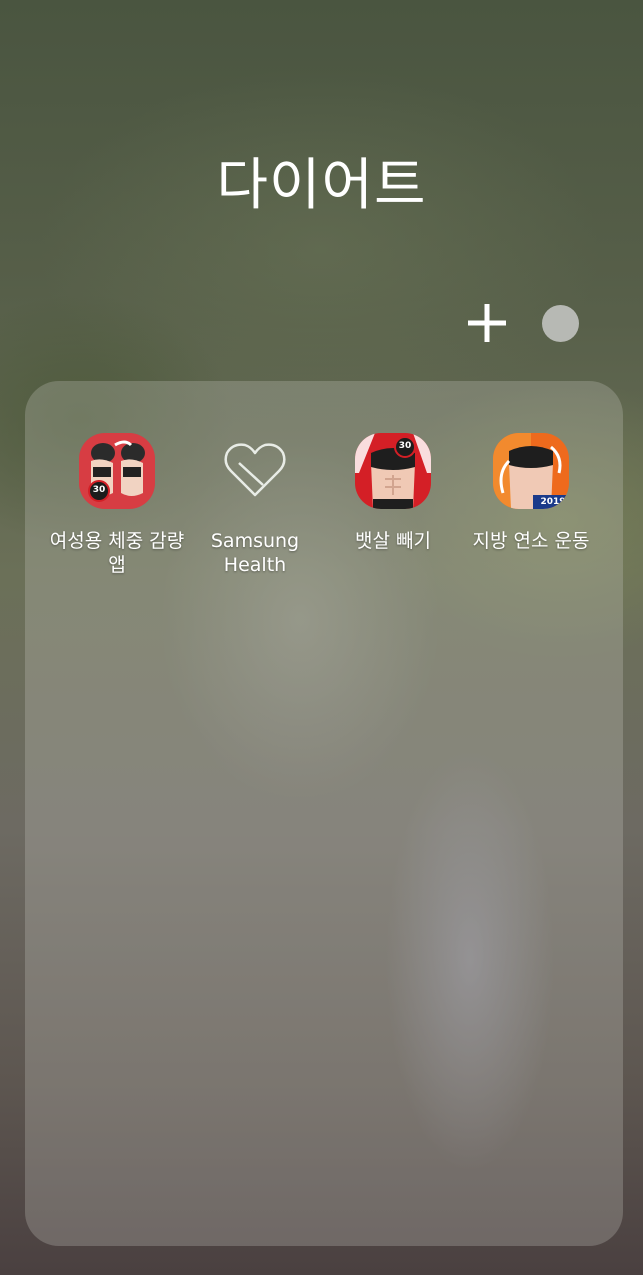 The width and height of the screenshot is (643, 1275). Describe the element at coordinates (117, 553) in the screenshot. I see `app-label: 여성용 체중 감량 앱` at that location.